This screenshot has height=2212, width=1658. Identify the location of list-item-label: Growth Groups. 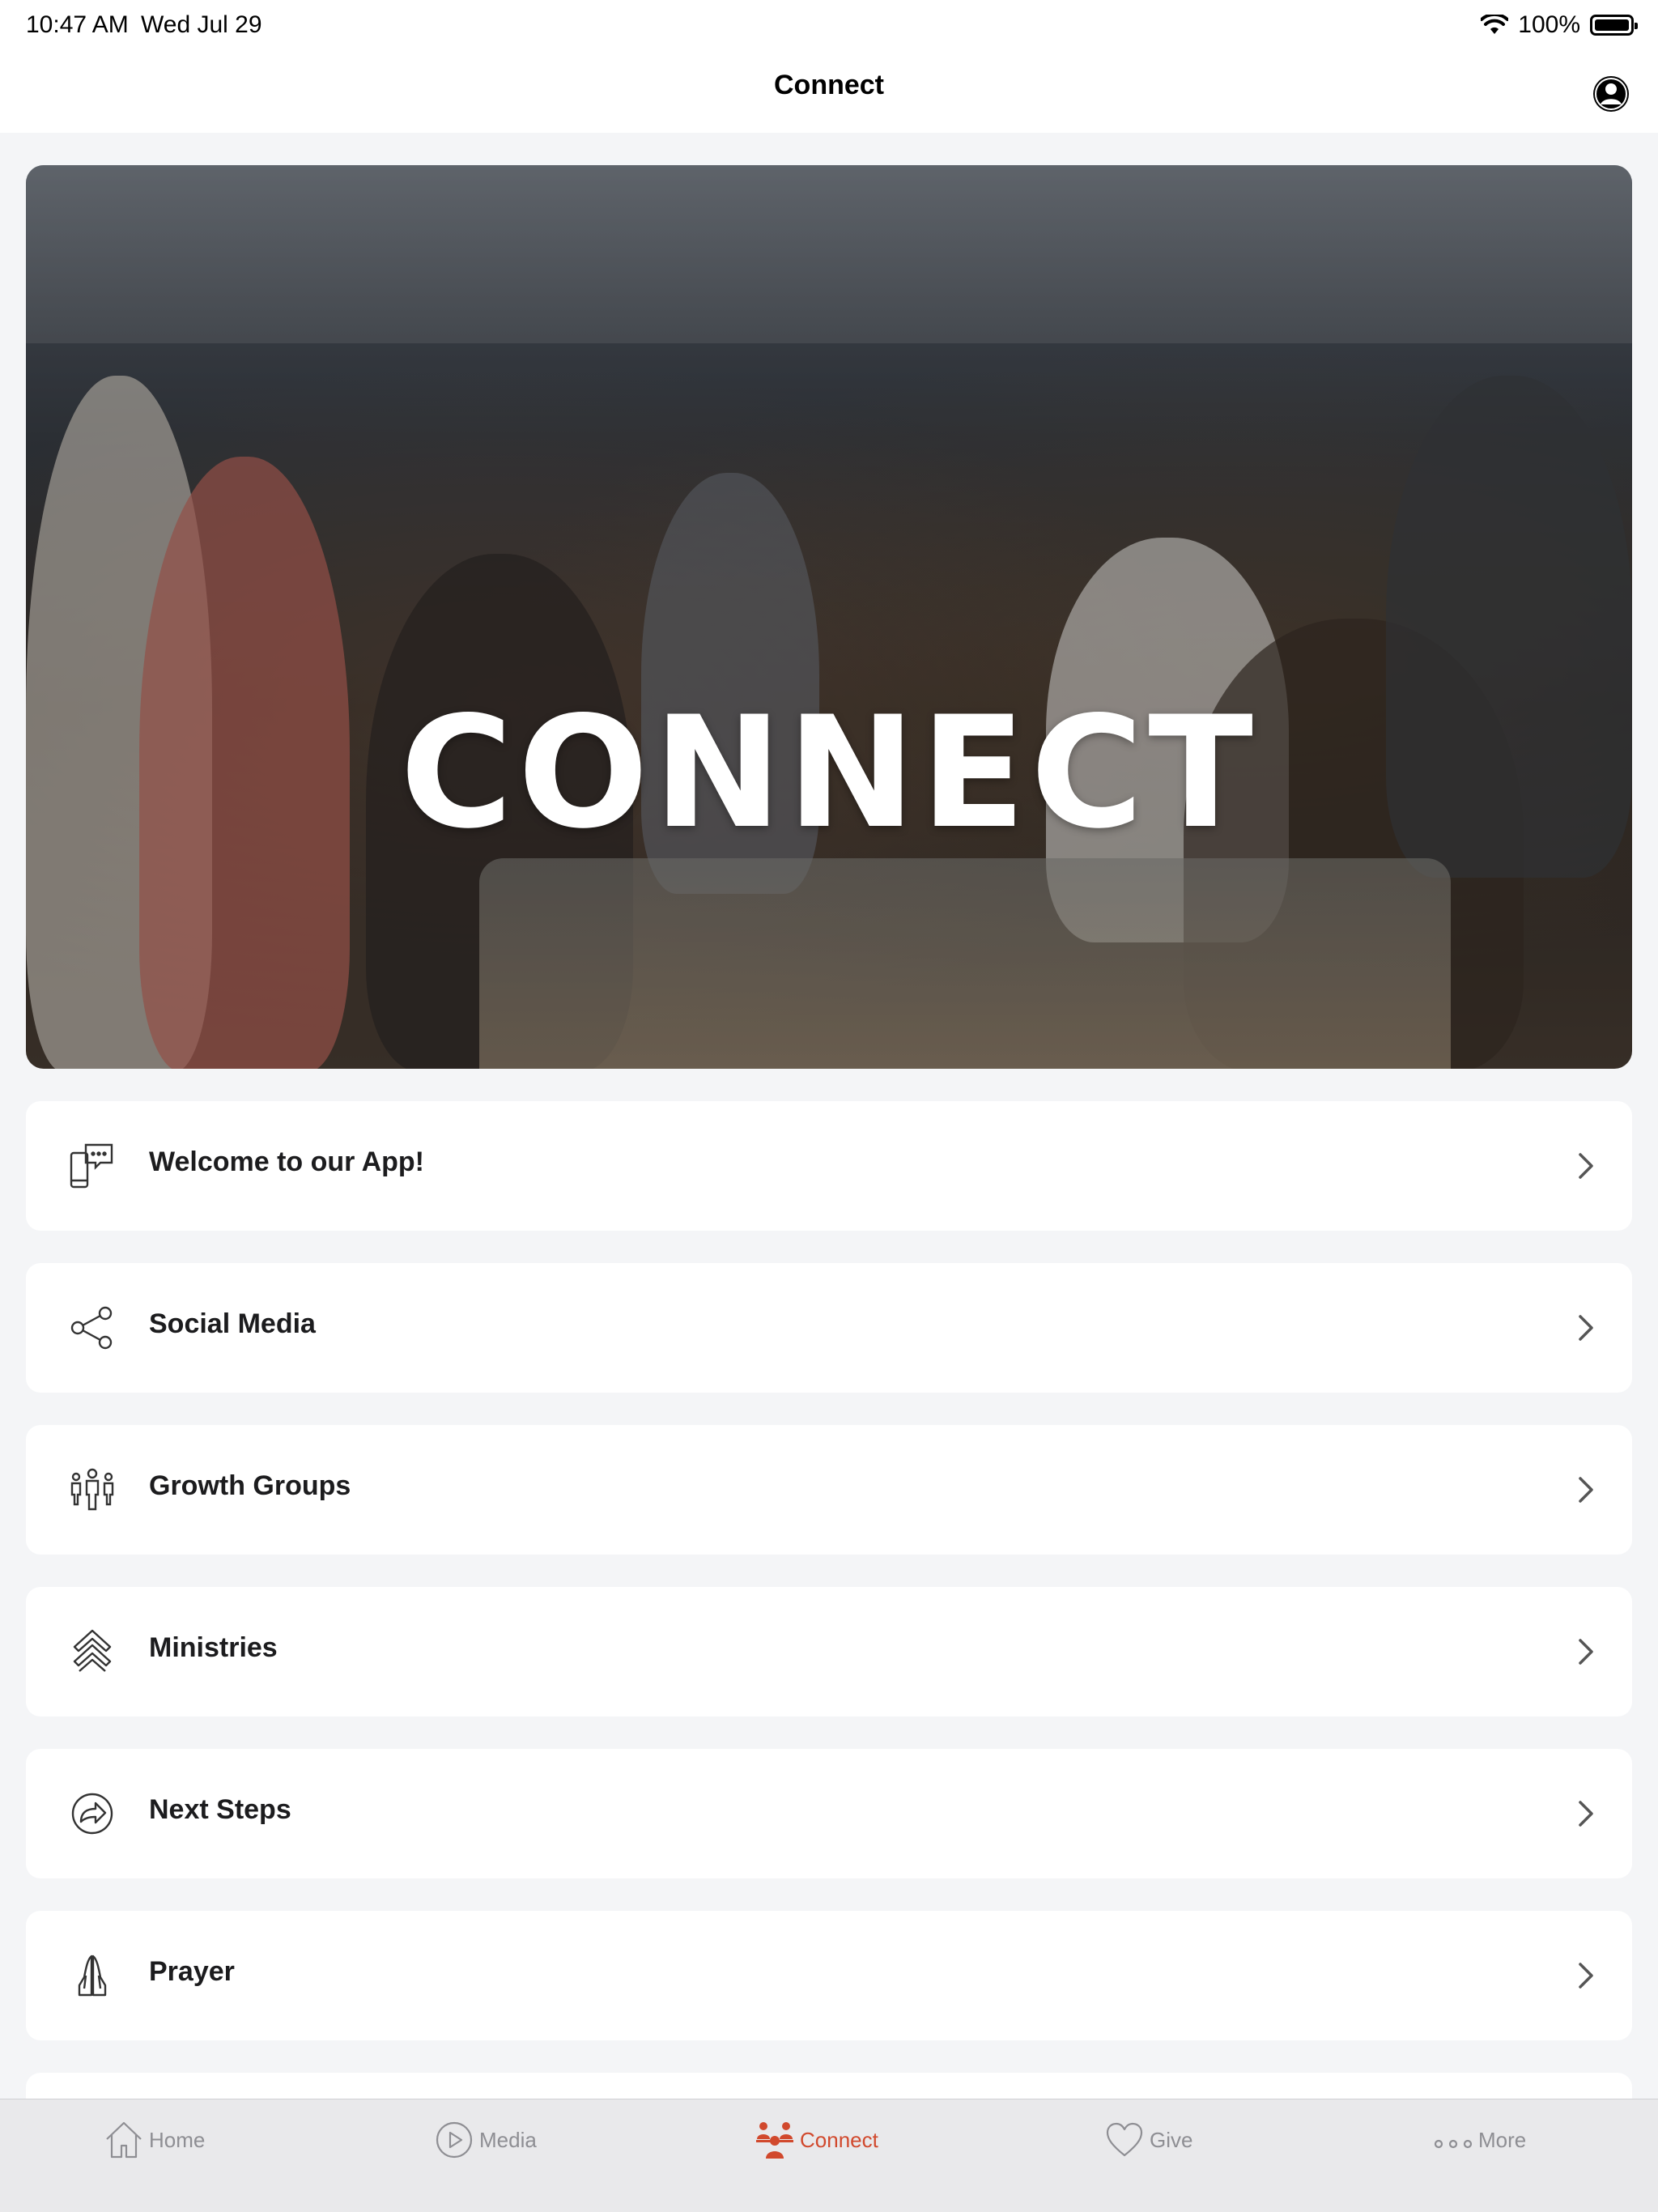
(250, 1486).